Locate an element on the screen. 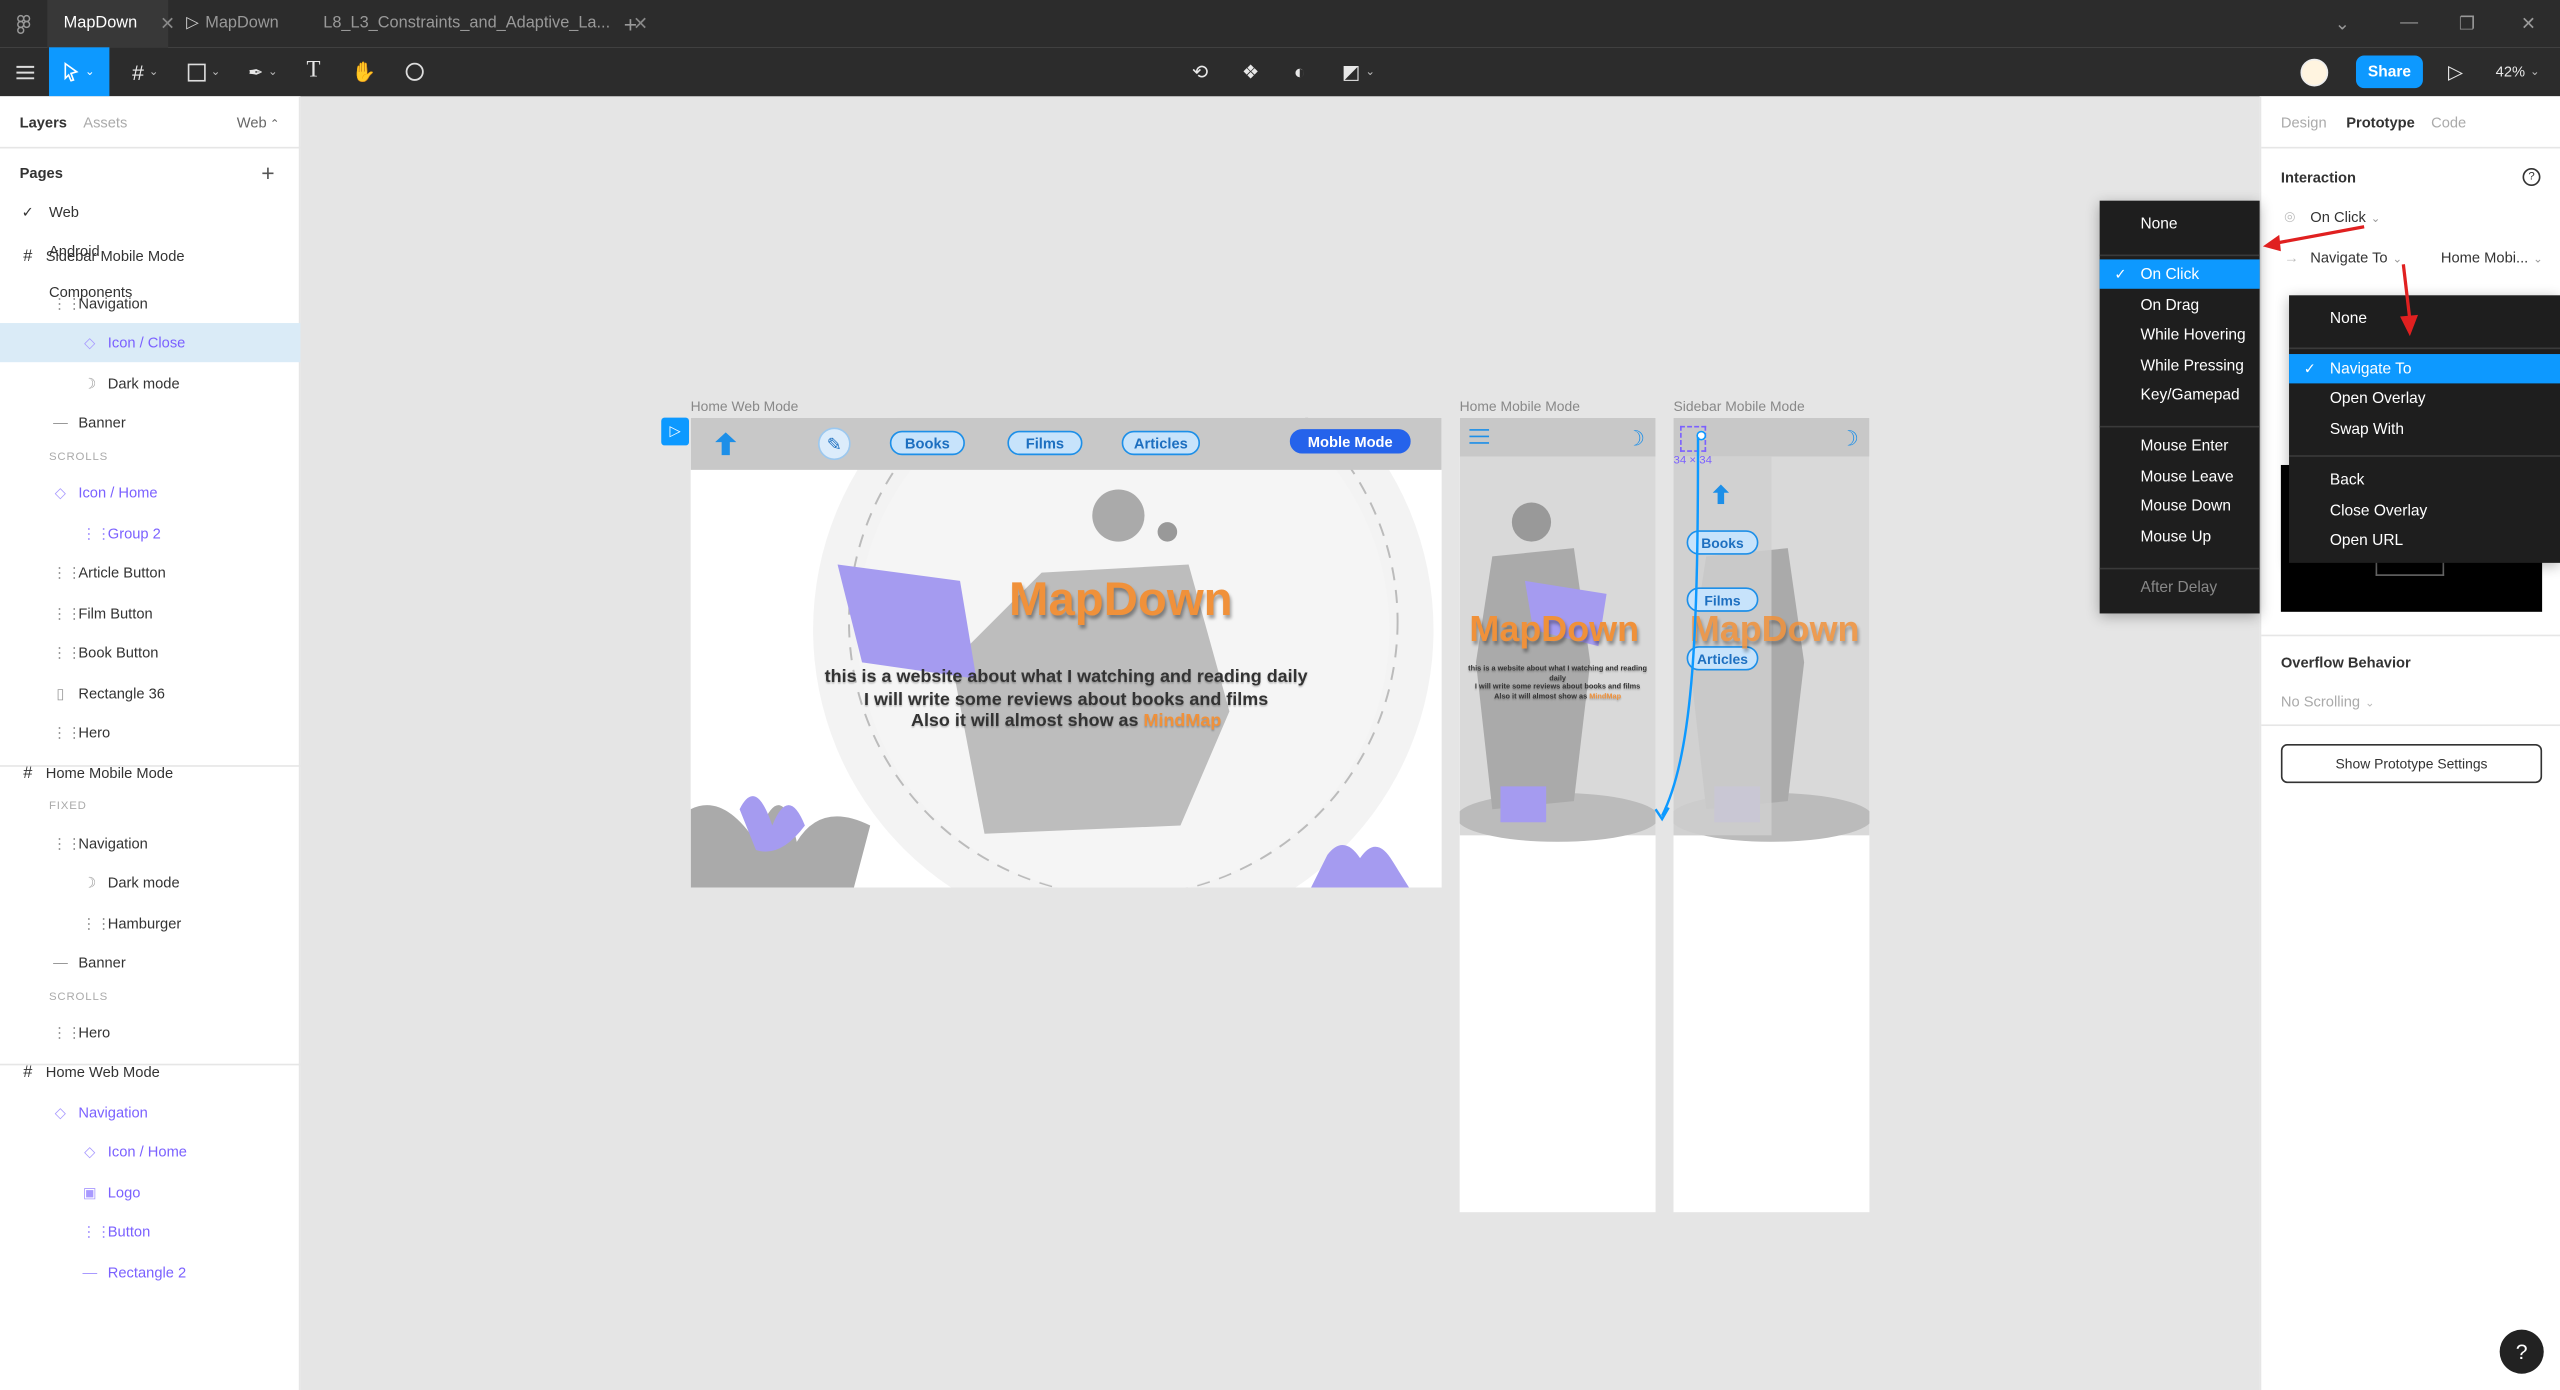 This screenshot has width=2560, height=1390. pen-tool-button: ✒ ⌄ is located at coordinates (262, 71).